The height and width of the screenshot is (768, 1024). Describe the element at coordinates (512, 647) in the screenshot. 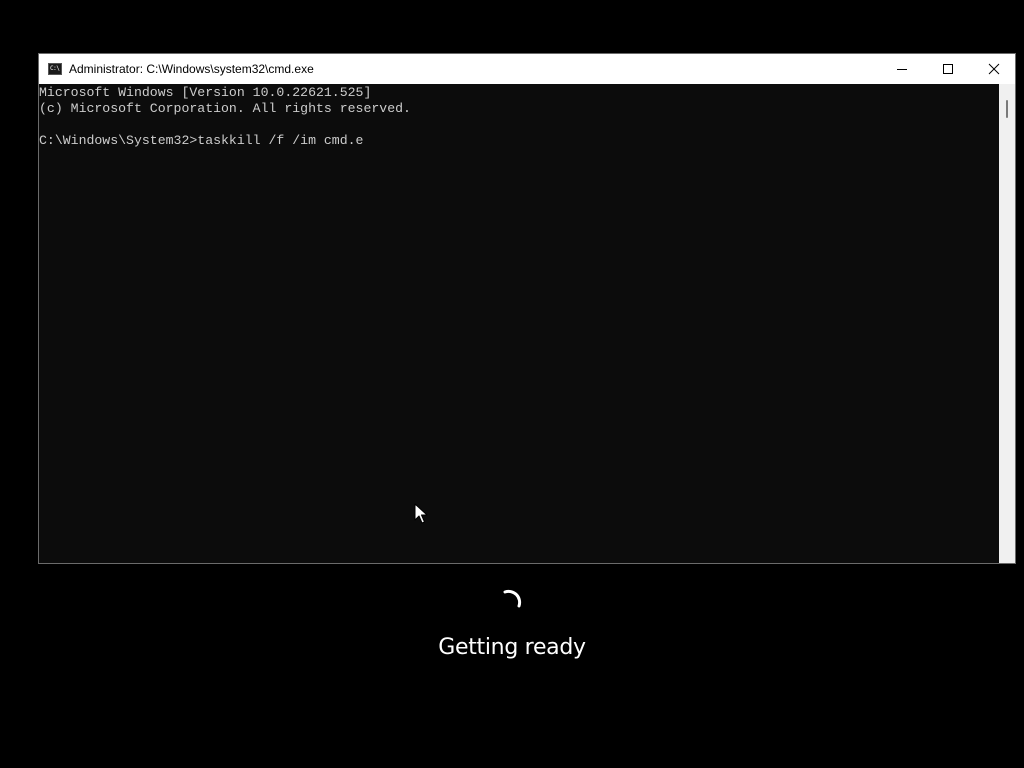

I see `status-text: Getting ready` at that location.